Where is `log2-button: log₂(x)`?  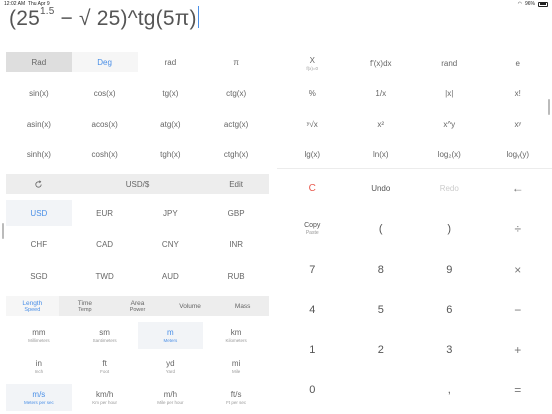 log2-button: log₂(x) is located at coordinates (449, 154).